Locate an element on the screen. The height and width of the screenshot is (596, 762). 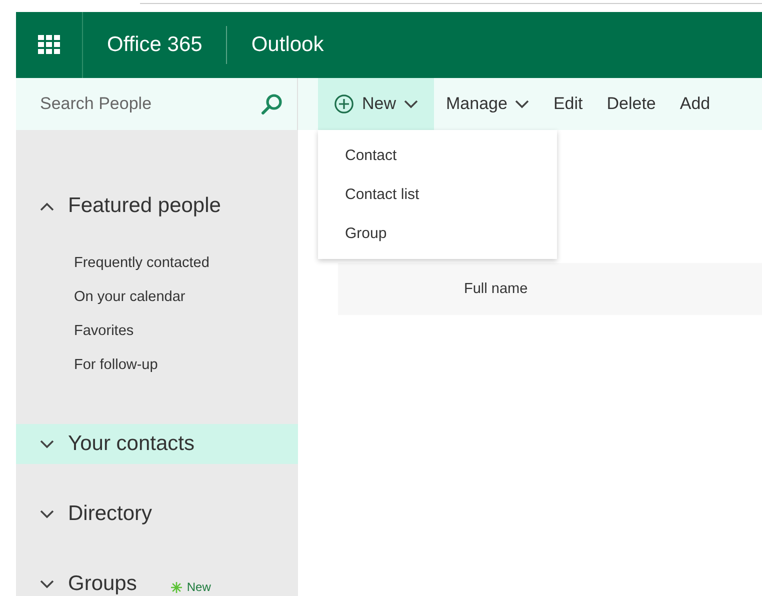
nav-section-header: Directory is located at coordinates (157, 514).